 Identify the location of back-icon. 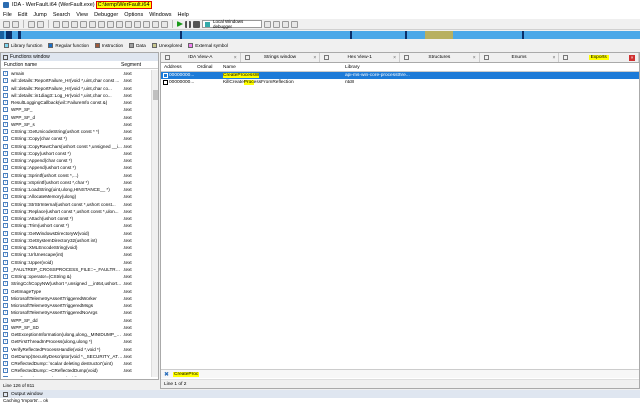
(31, 24).